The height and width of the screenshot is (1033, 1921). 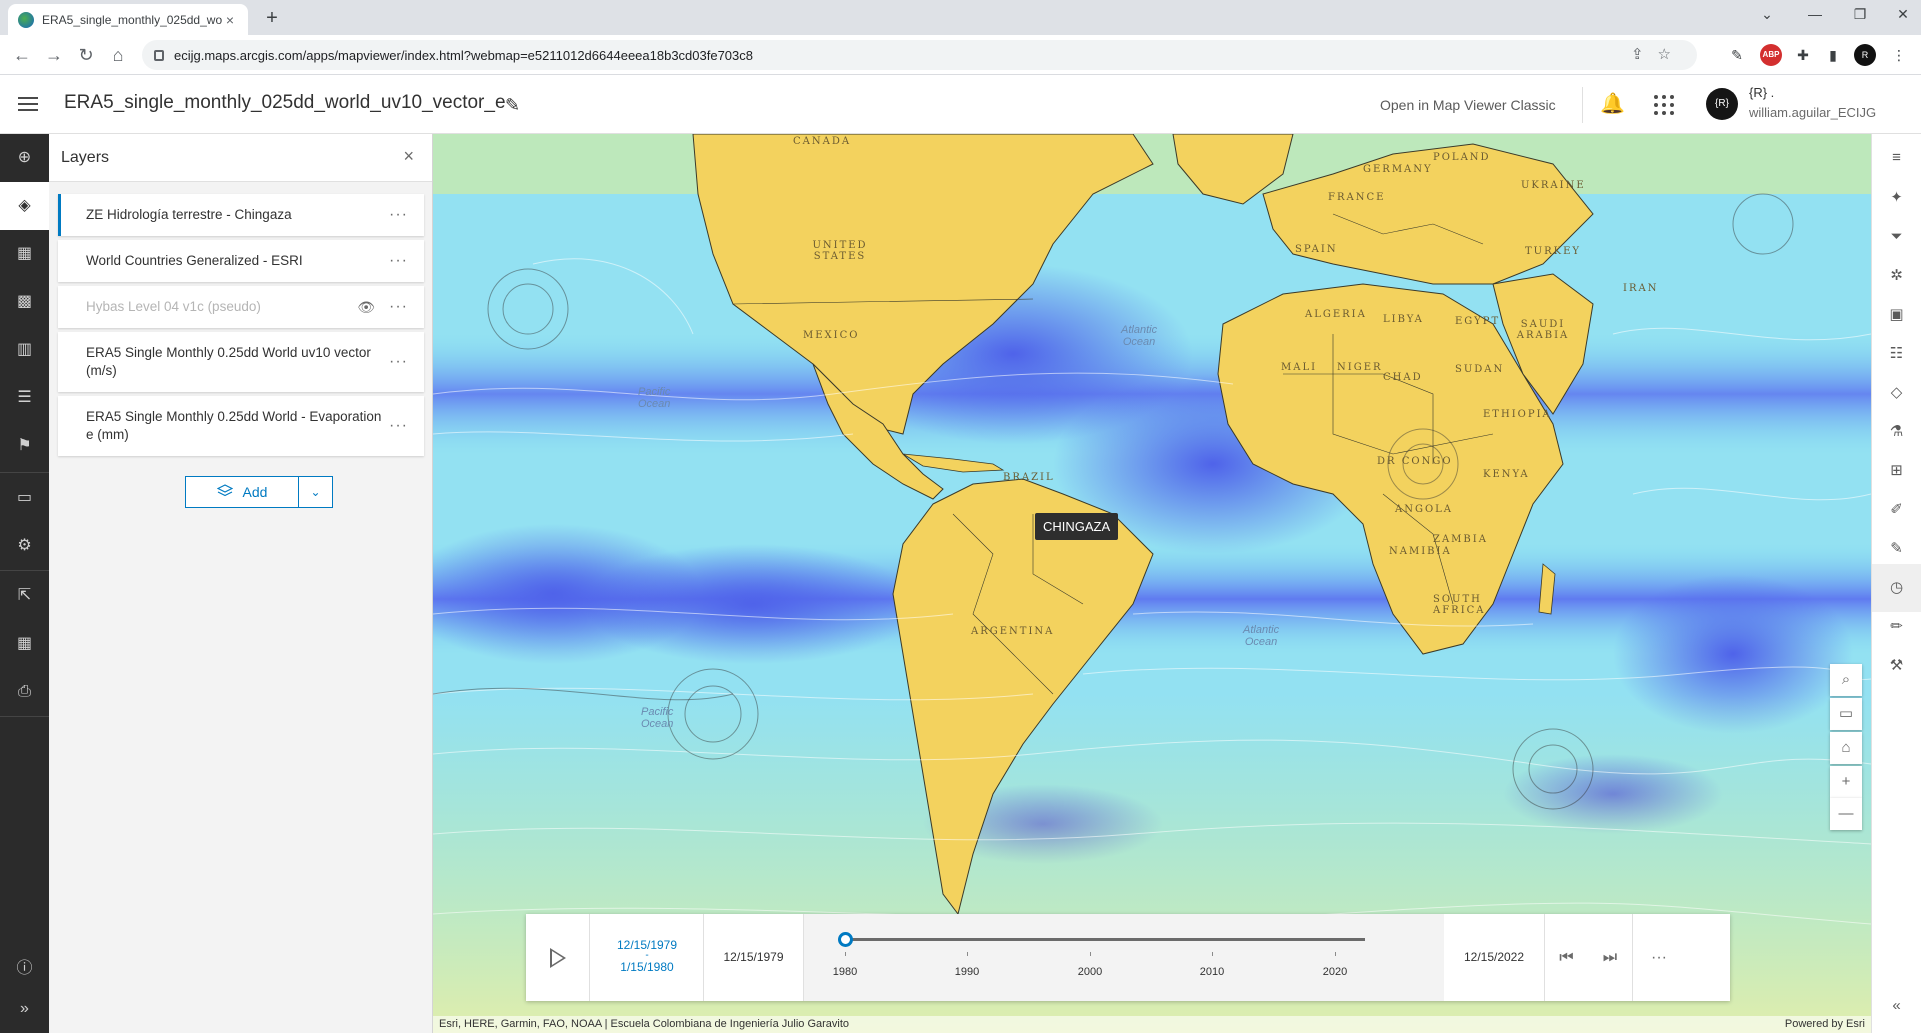 What do you see at coordinates (230, 20) in the screenshot?
I see `tab-close-icon: ×` at bounding box center [230, 20].